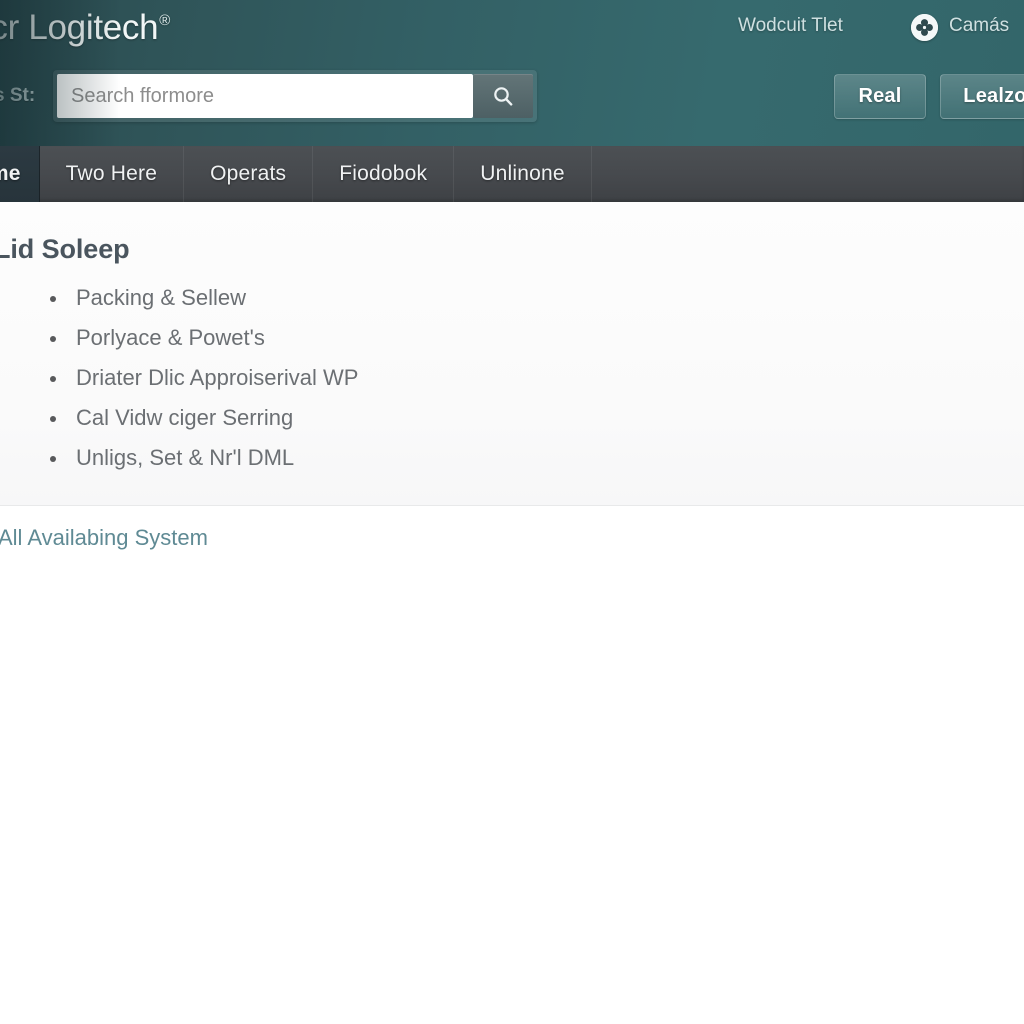 This screenshot has width=1024, height=1024. I want to click on search-input, so click(265, 96).